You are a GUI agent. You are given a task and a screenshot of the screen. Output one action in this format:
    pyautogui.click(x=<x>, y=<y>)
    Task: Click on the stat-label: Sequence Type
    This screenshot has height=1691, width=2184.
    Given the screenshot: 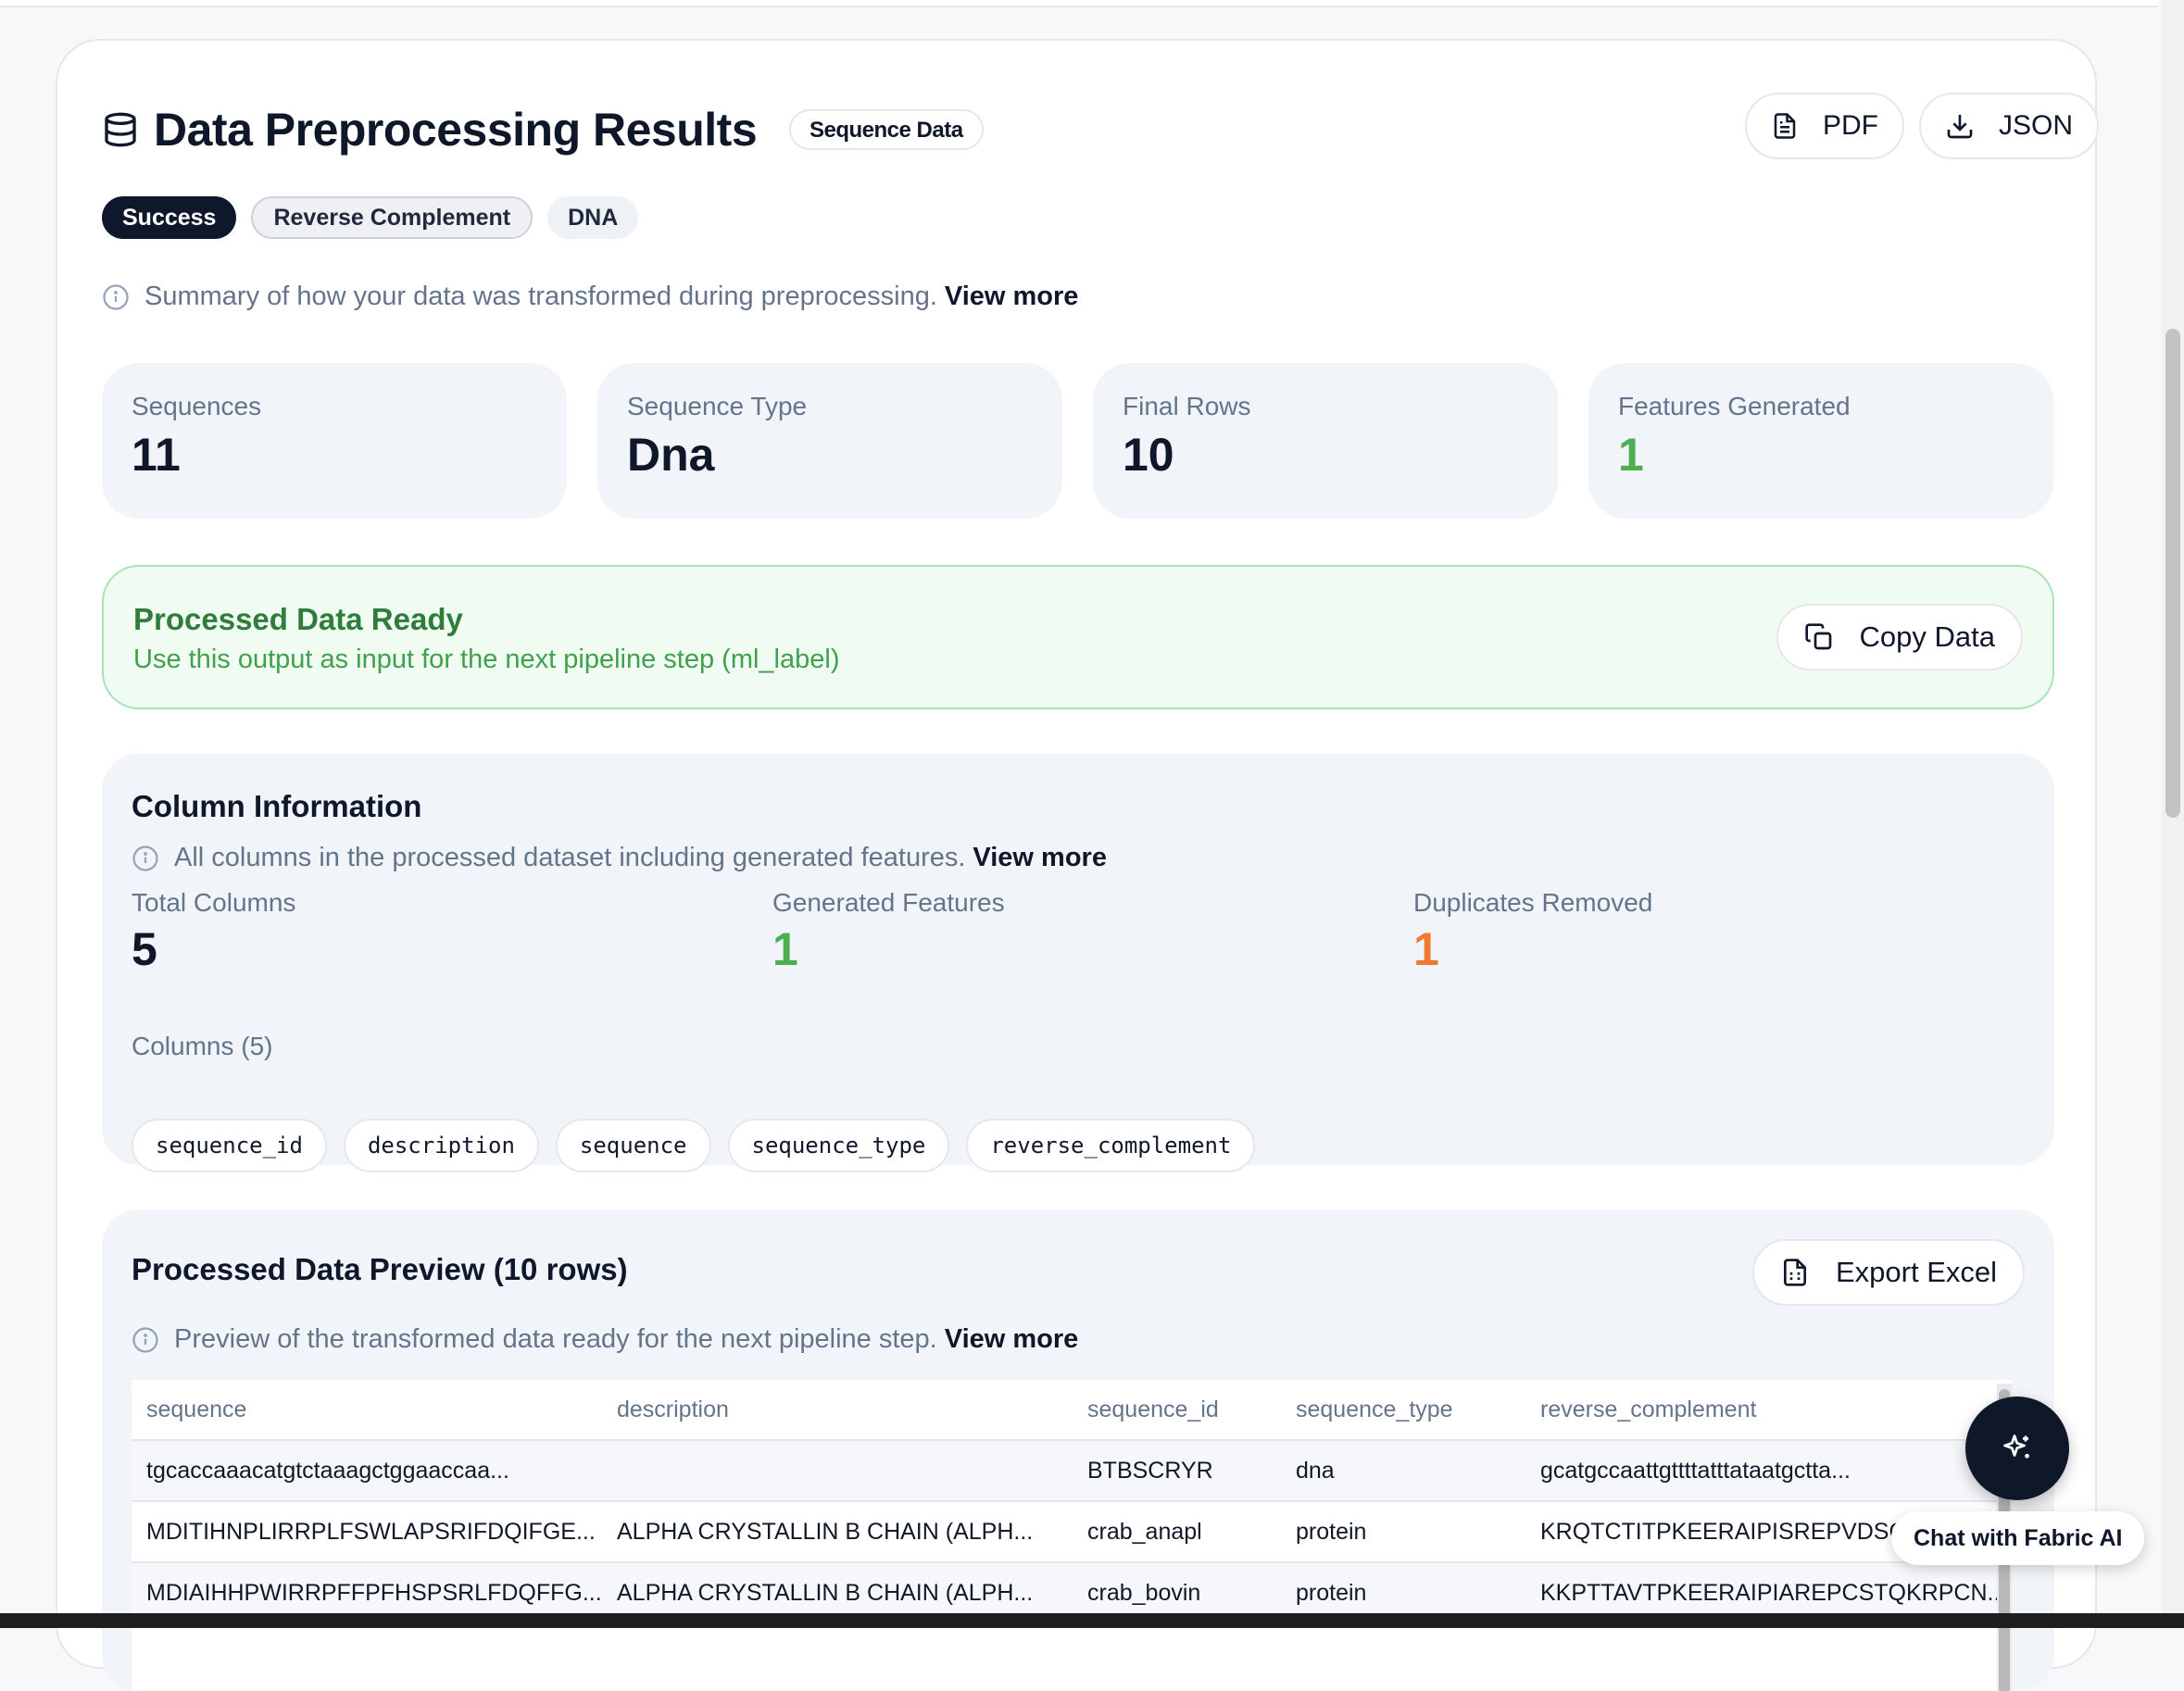 What is the action you would take?
    pyautogui.click(x=717, y=406)
    